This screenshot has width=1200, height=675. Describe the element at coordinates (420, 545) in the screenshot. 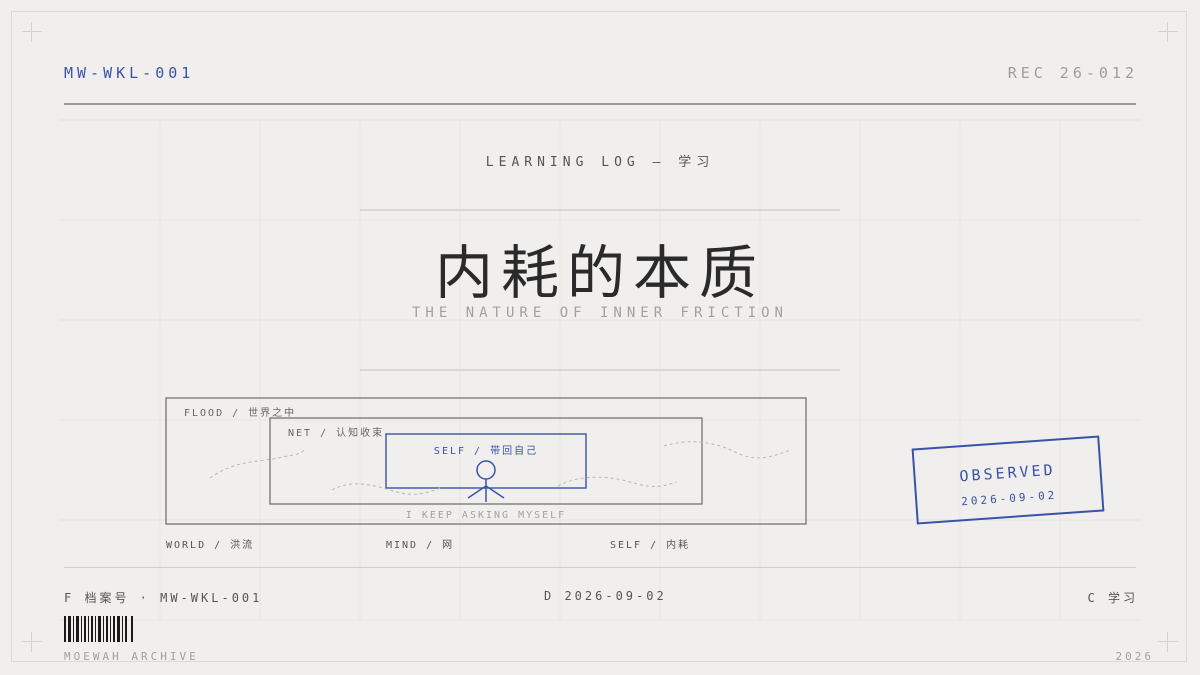

I see `legend-mind: MIND / 网` at that location.